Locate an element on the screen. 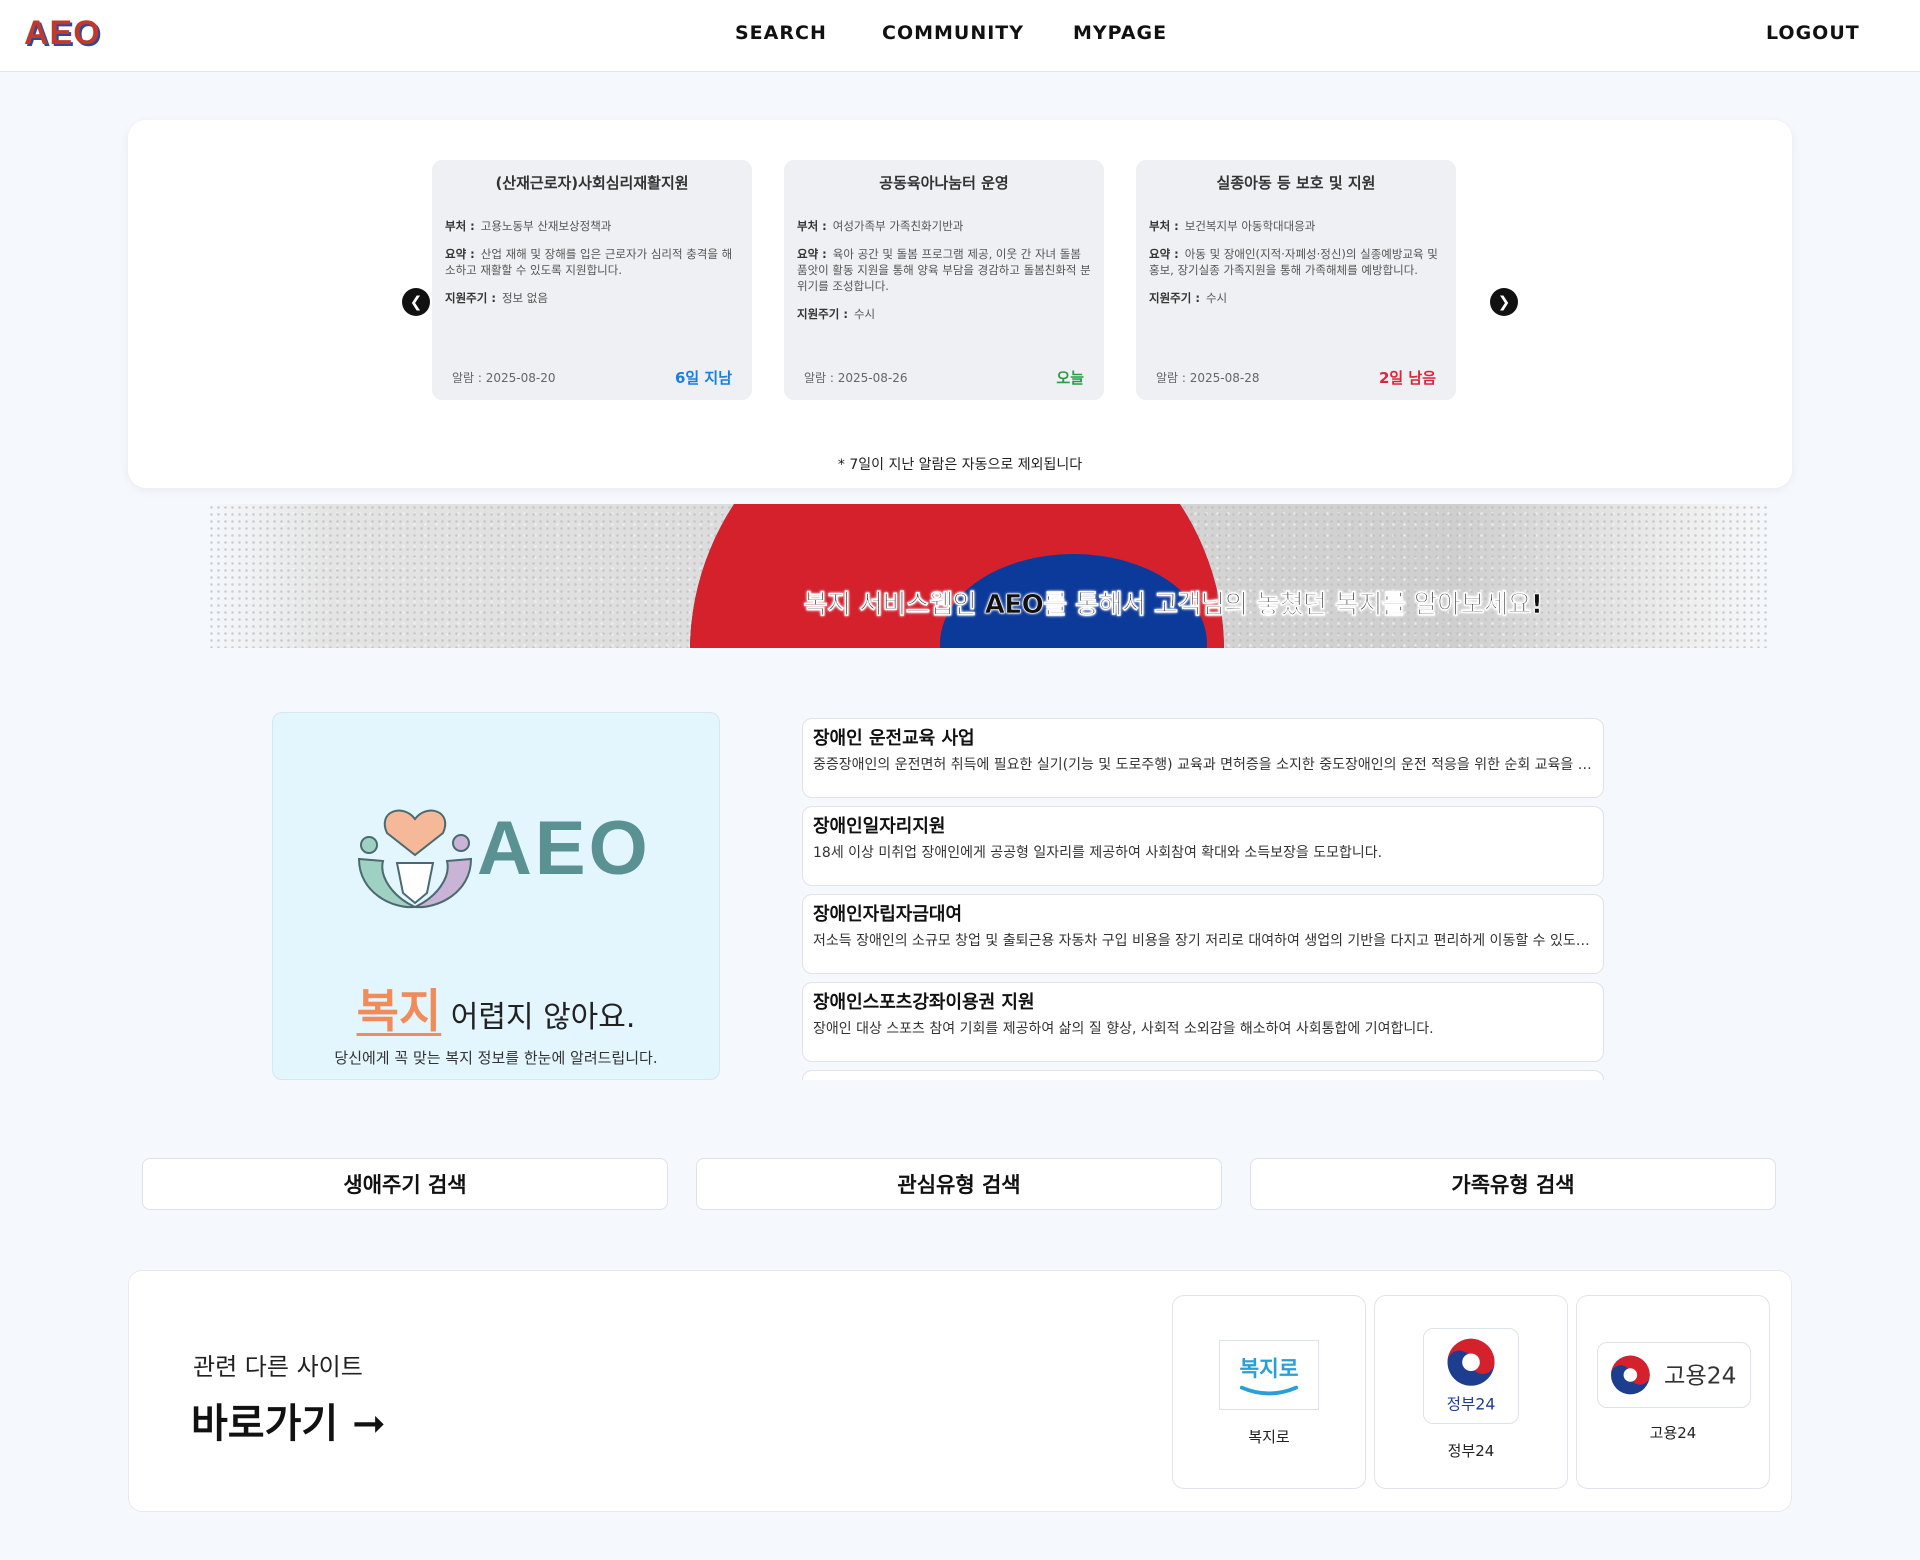  alert-card-title: (산재근로자)사회심리재활지원 is located at coordinates (592, 183).